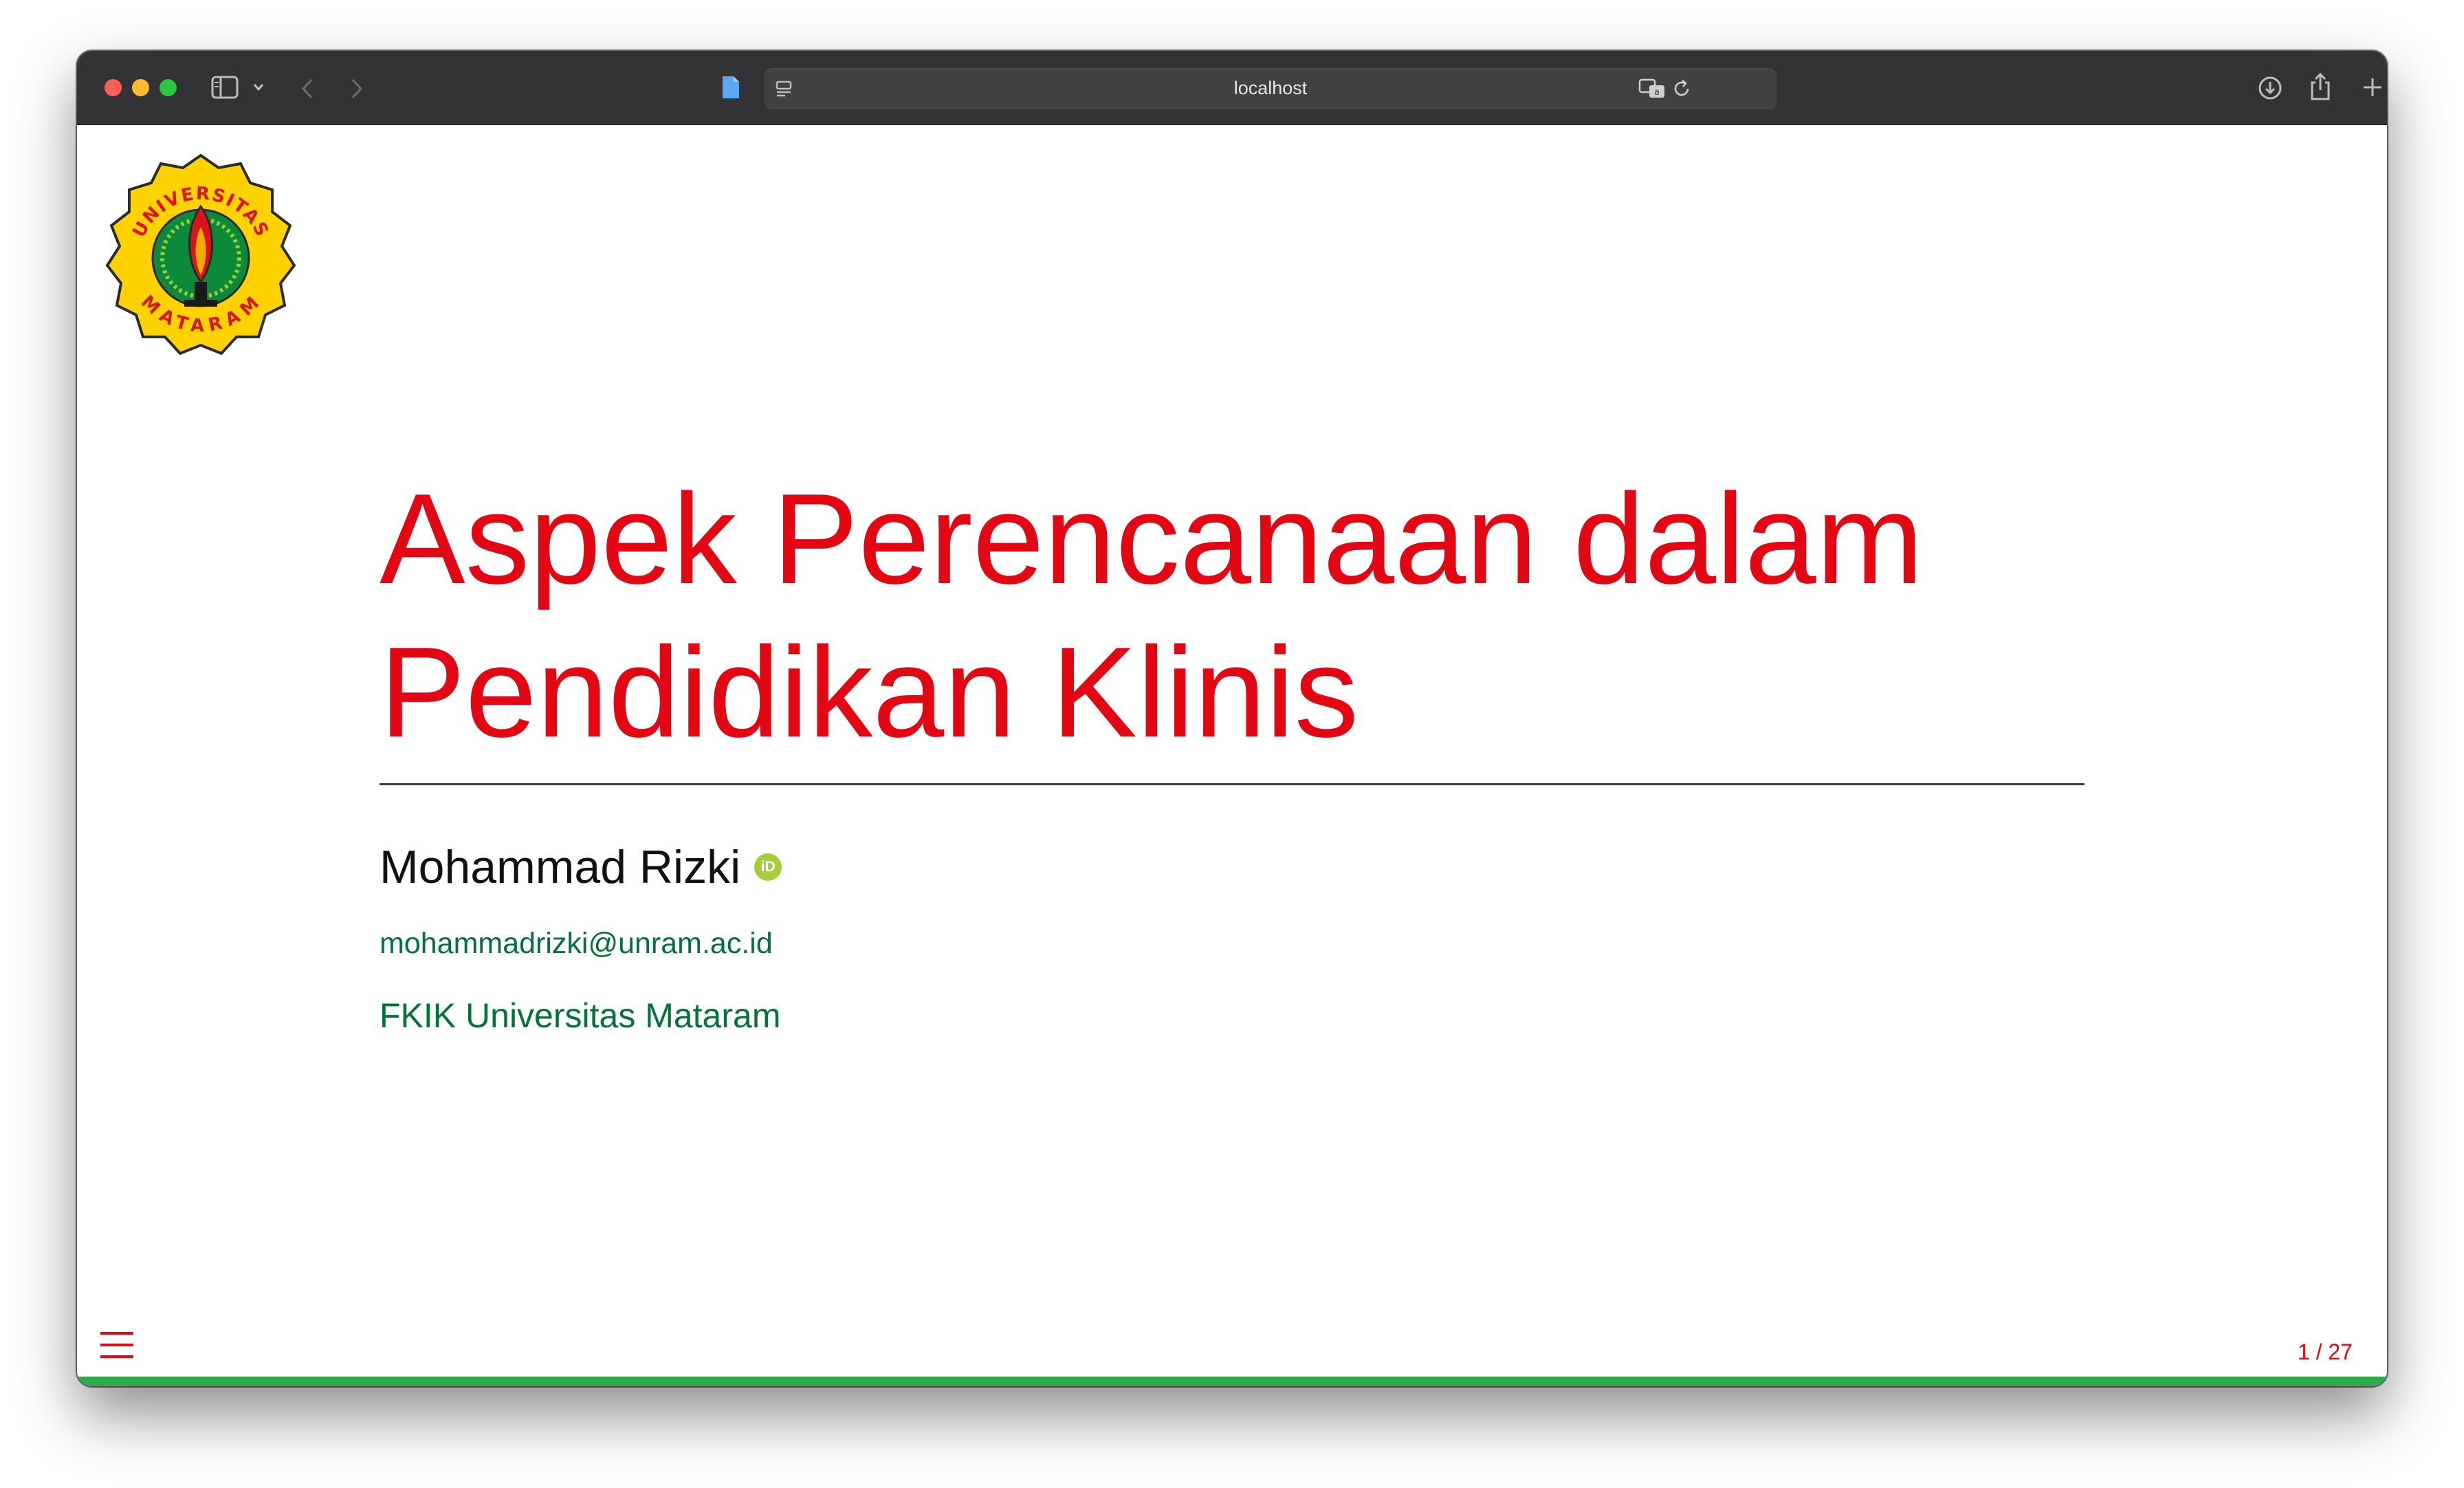 The image size is (2464, 1488). I want to click on downloads-icon, so click(2270, 88).